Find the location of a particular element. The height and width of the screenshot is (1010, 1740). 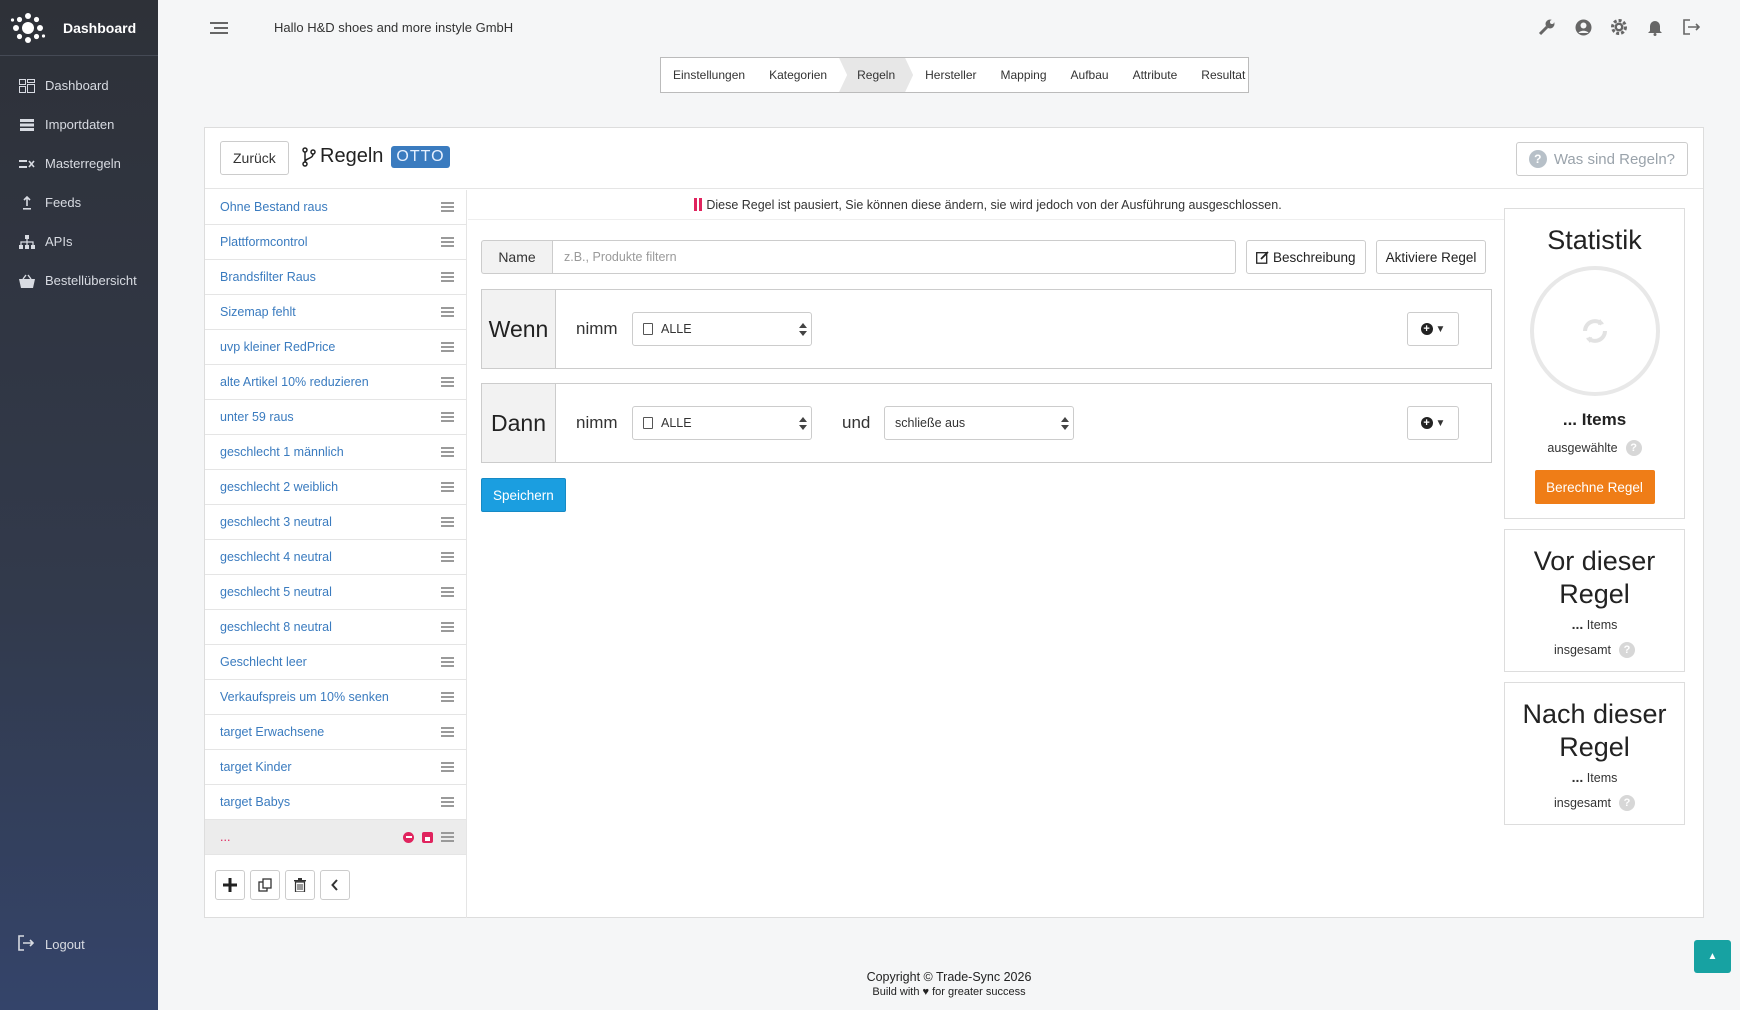

sidebar-item-bestelluebersicht: Bestellübersicht is located at coordinates (79, 280).